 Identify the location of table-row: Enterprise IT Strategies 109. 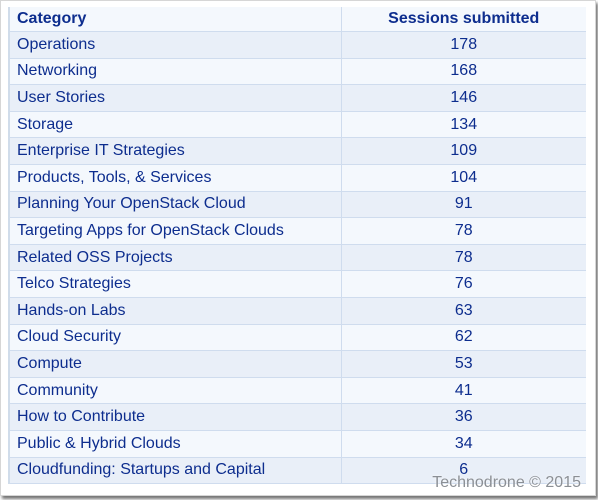
(297, 151).